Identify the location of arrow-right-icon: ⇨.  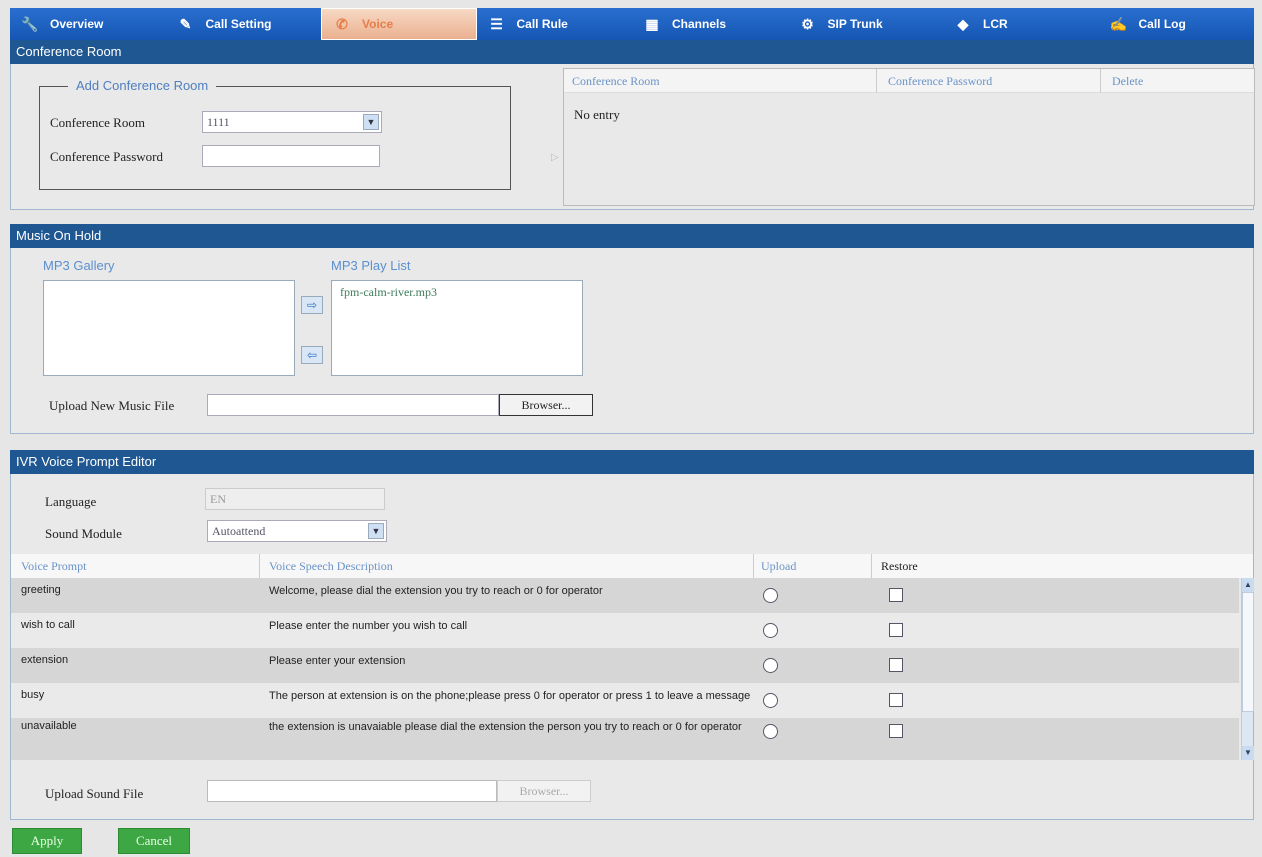
(312, 305).